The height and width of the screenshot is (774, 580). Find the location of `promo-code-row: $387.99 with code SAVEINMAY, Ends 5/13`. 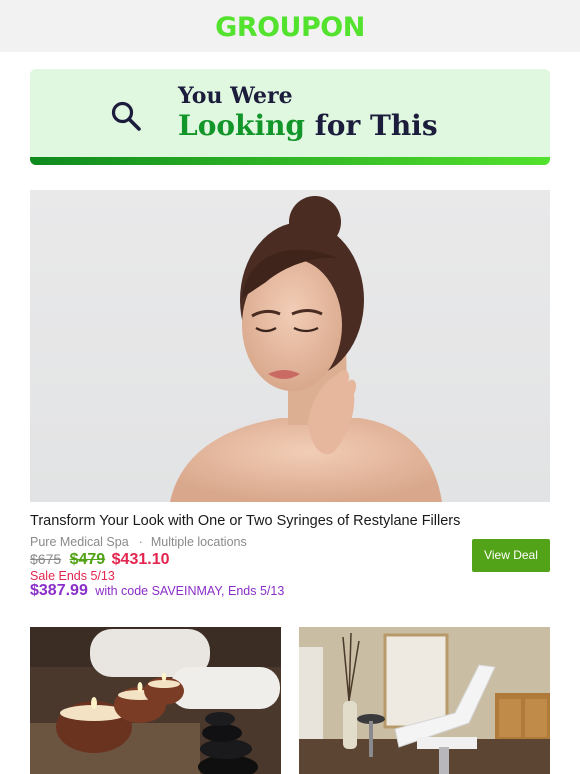

promo-code-row: $387.99 with code SAVEINMAY, Ends 5/13 is located at coordinates (157, 591).